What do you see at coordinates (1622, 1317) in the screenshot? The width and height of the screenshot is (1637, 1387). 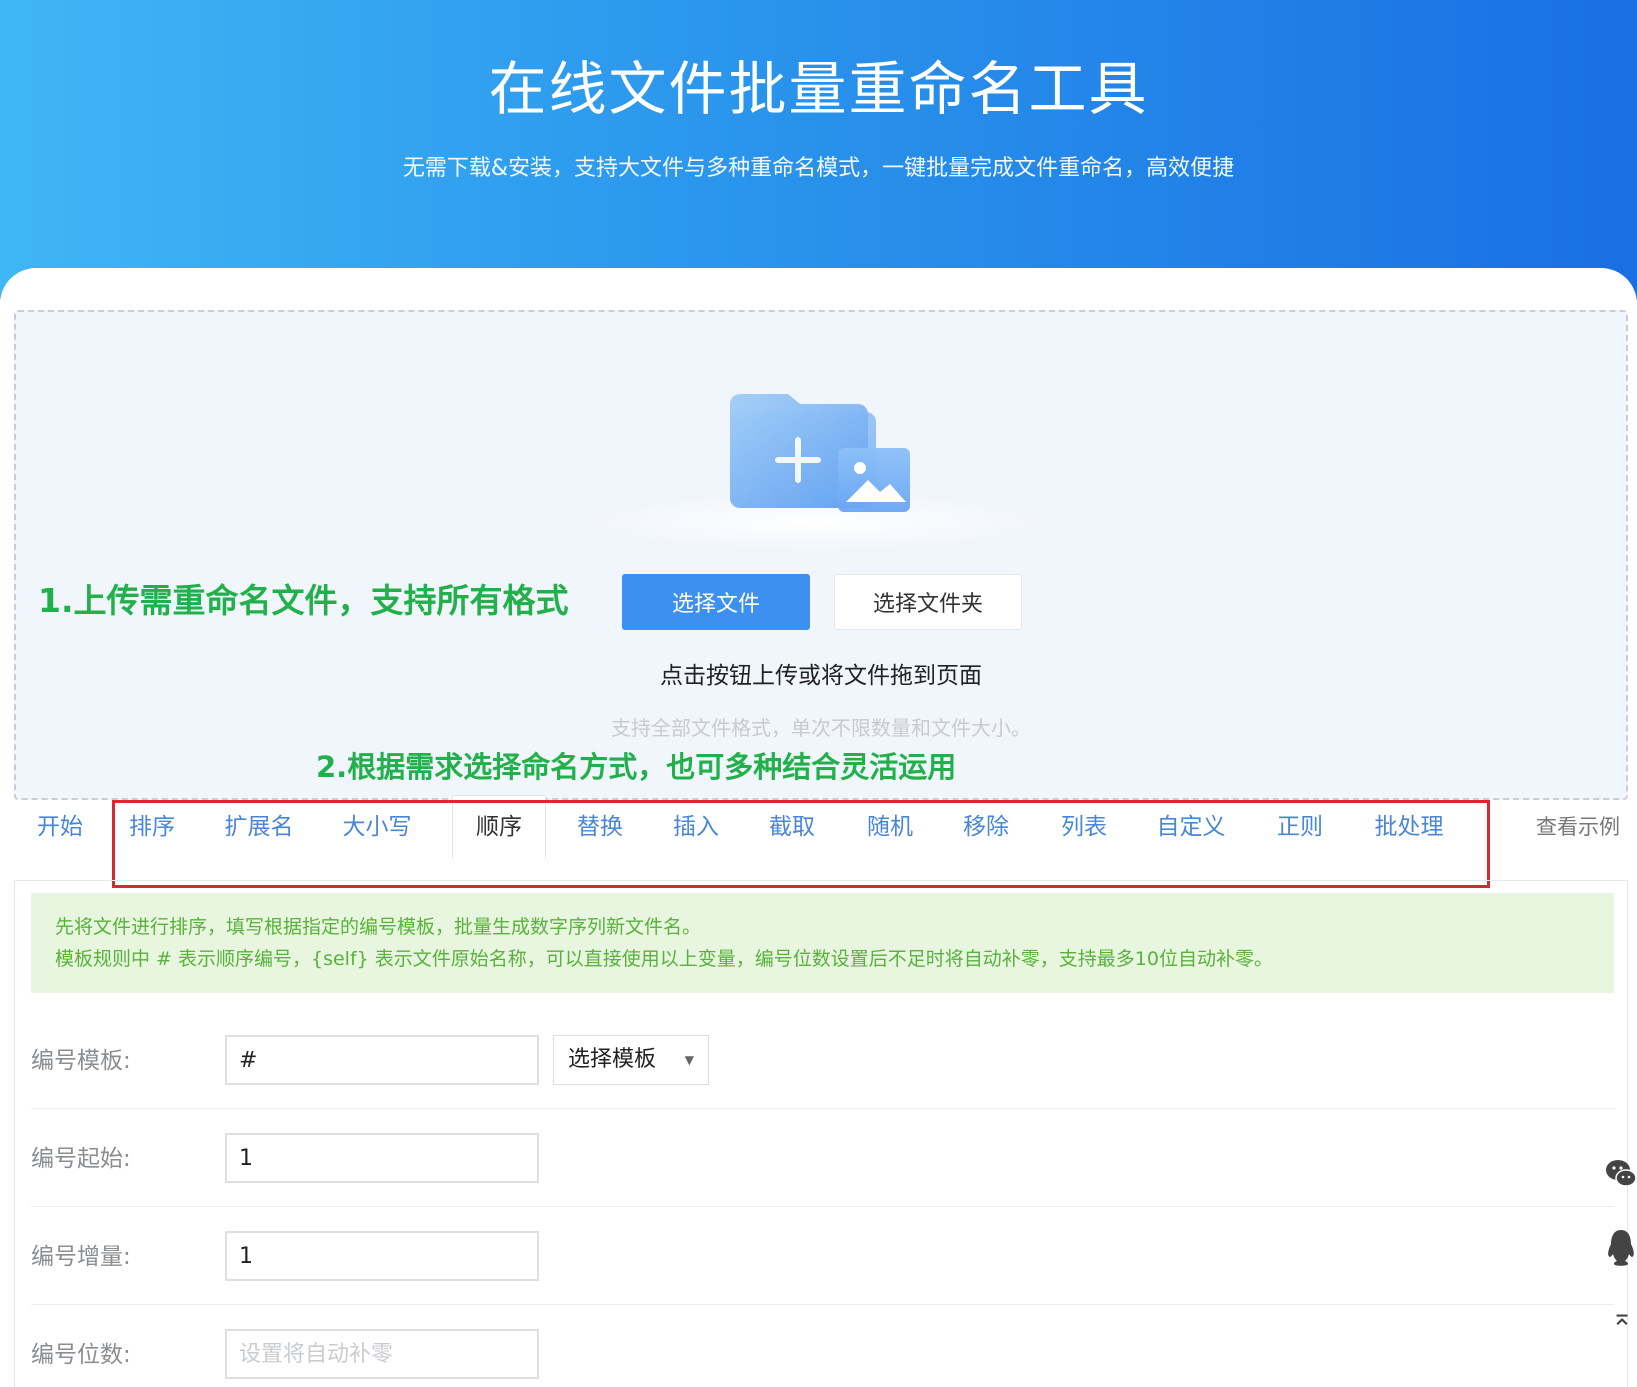 I see `back-to-top-icon: ⌅` at bounding box center [1622, 1317].